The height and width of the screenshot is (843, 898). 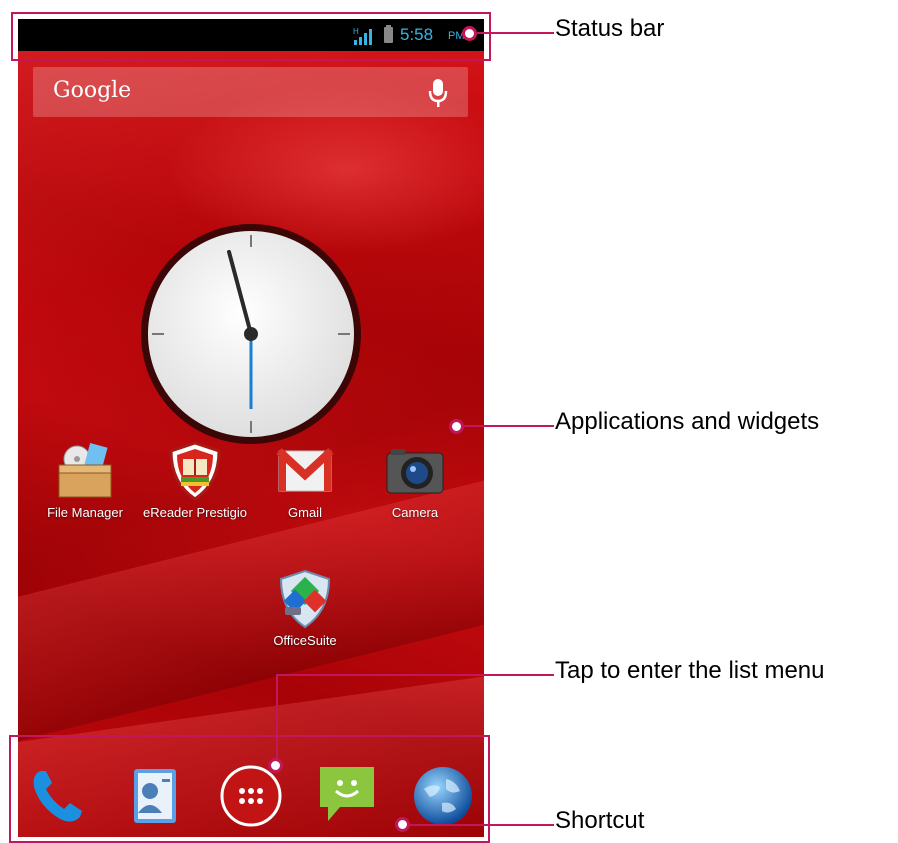 What do you see at coordinates (456, 426) in the screenshot?
I see `apps-widgets-pointer` at bounding box center [456, 426].